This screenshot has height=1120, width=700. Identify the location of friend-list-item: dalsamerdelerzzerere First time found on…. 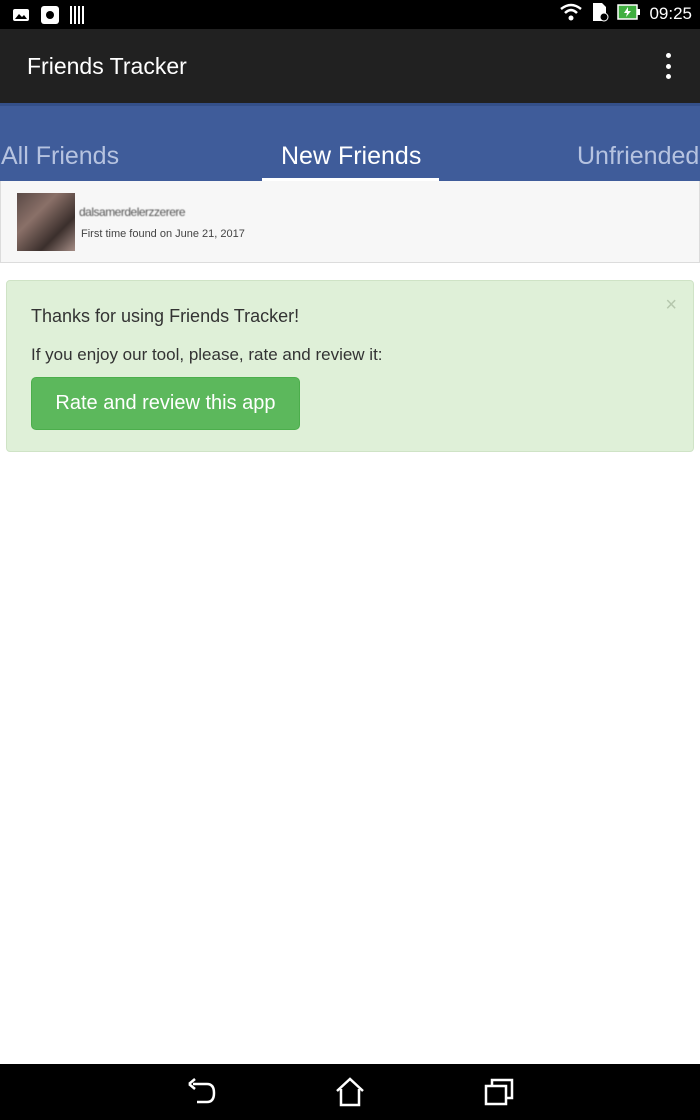
(350, 222).